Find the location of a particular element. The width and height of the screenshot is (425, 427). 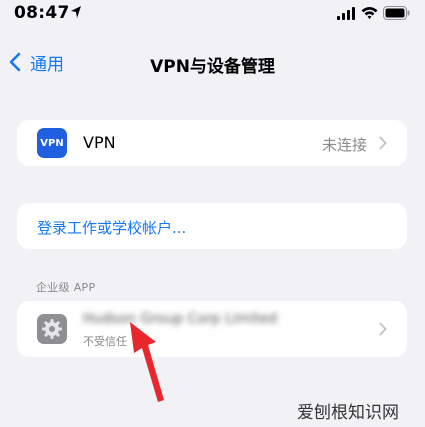

vpn-row: VPN VPN 未连接 is located at coordinates (212, 143).